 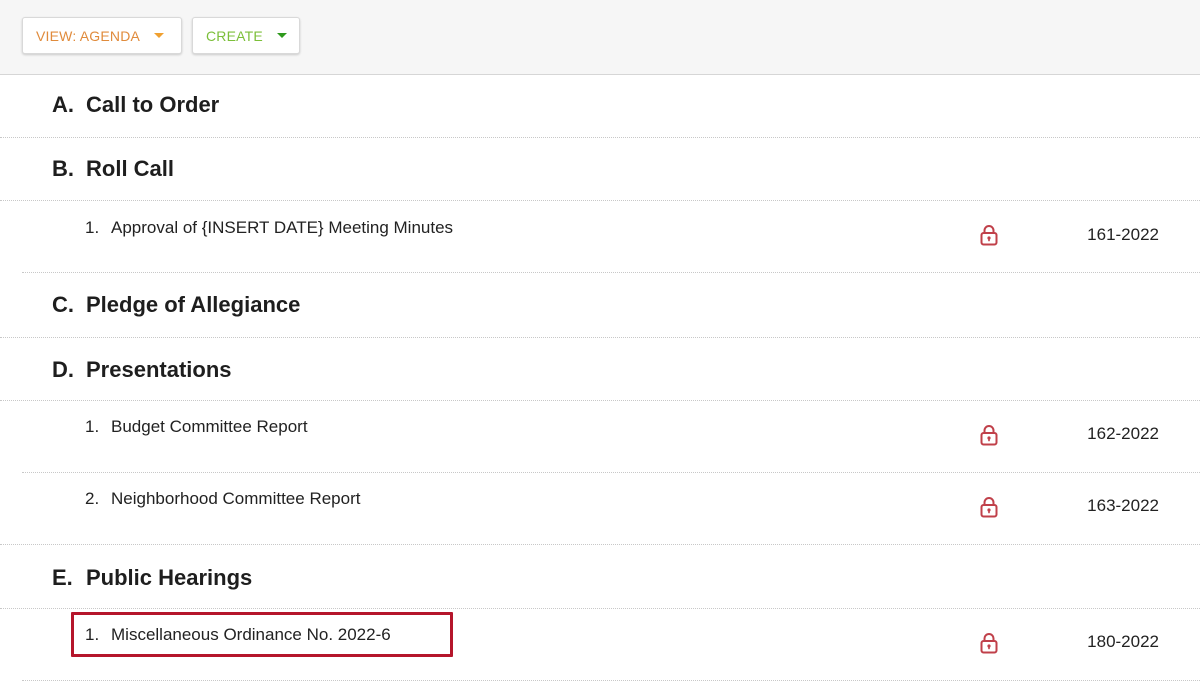 I want to click on section-row: C. Pledge of Allegiance, so click(x=600, y=305).